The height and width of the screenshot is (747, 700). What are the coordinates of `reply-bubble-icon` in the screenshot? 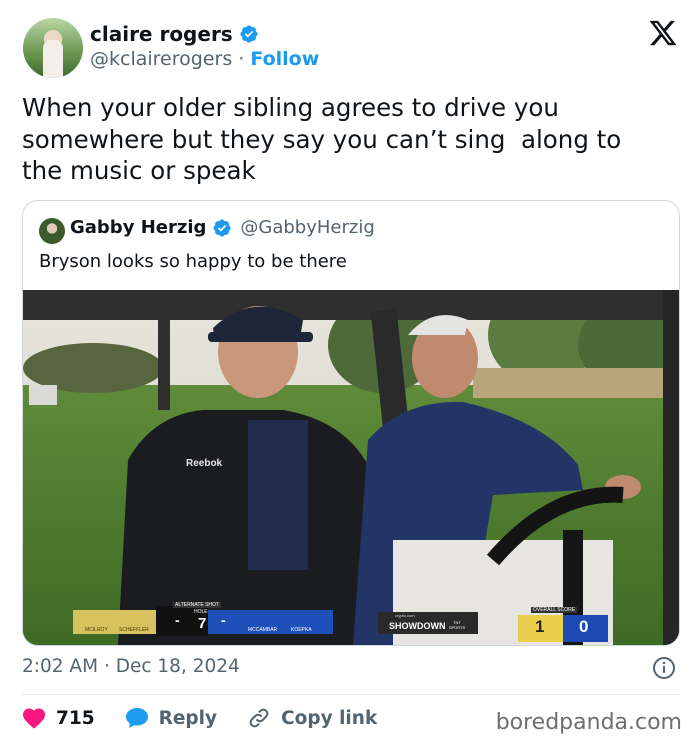 It's located at (136, 718).